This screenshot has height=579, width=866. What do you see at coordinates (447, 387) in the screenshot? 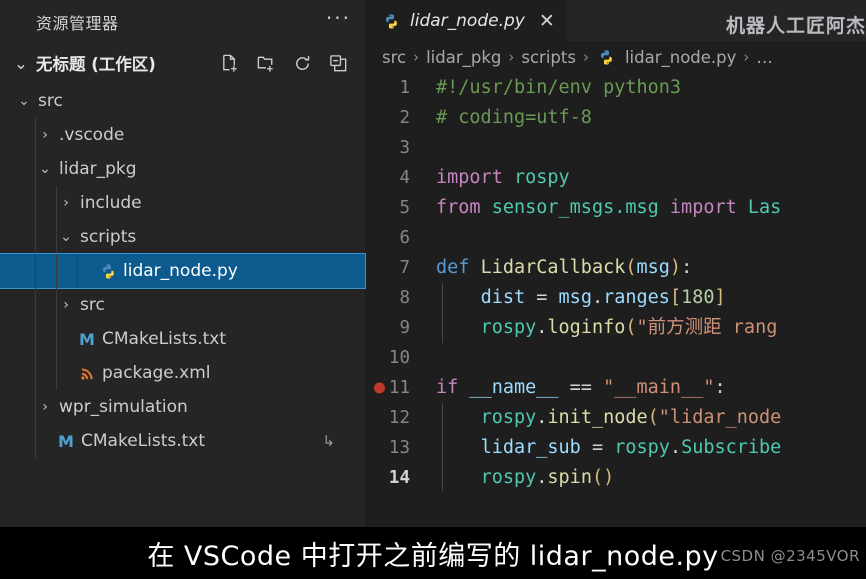
I see `code-token: if` at bounding box center [447, 387].